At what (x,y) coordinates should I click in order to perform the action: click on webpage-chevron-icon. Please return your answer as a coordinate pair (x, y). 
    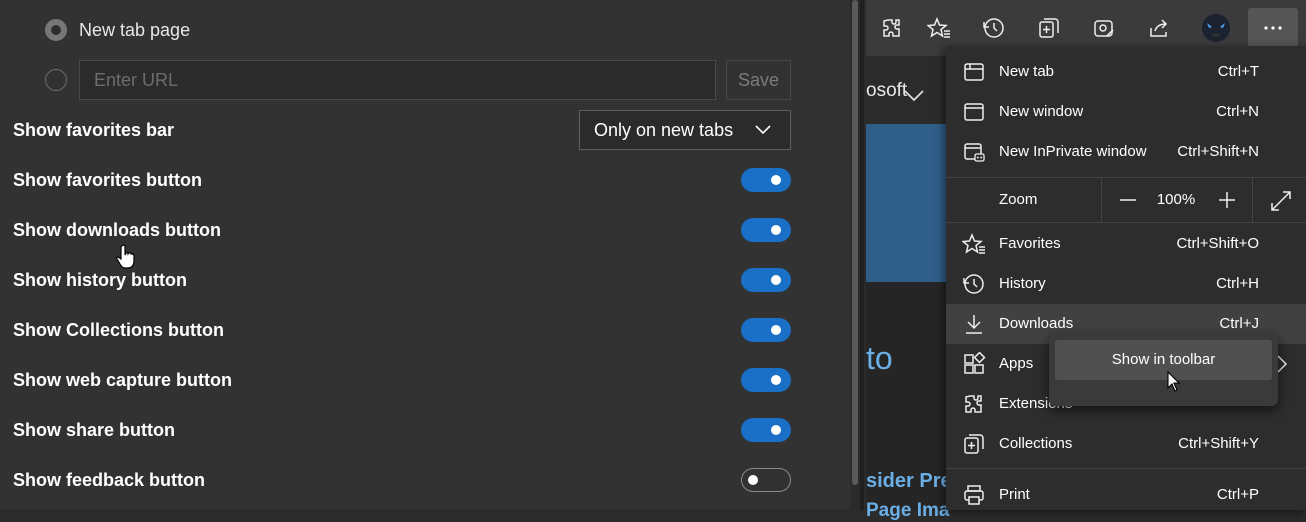
    Looking at the image, I should click on (914, 96).